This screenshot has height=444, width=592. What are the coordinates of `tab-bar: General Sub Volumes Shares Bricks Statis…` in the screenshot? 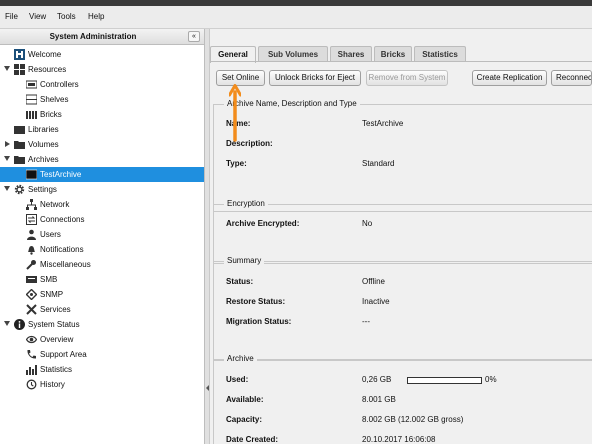 It's located at (401, 54).